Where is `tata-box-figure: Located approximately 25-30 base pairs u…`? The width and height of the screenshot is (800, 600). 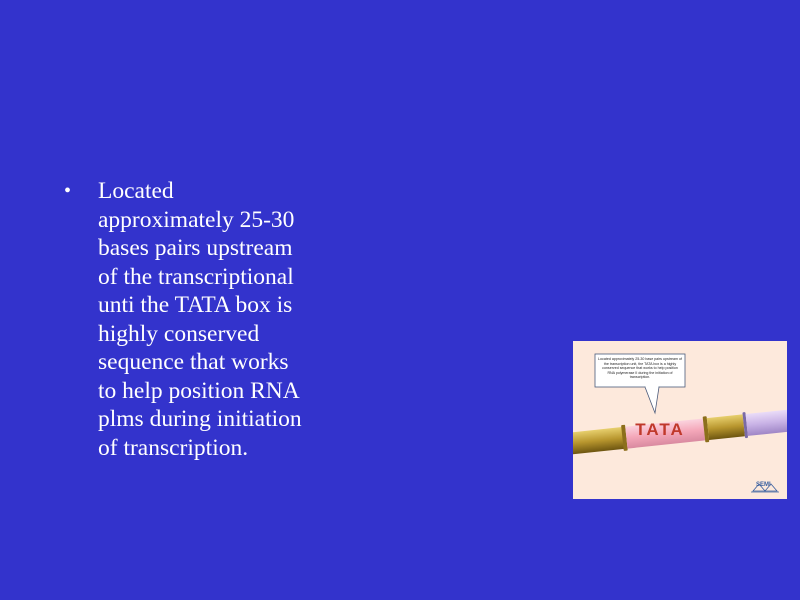 tata-box-figure: Located approximately 25-30 base pairs u… is located at coordinates (680, 420).